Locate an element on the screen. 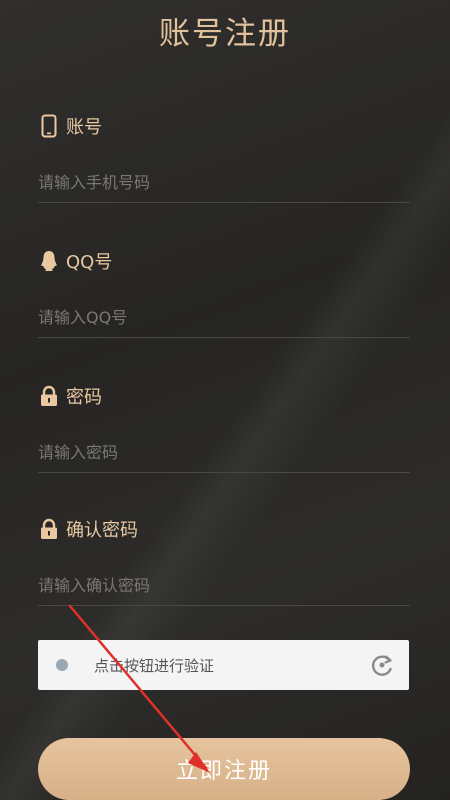  phone-icon is located at coordinates (49, 126).